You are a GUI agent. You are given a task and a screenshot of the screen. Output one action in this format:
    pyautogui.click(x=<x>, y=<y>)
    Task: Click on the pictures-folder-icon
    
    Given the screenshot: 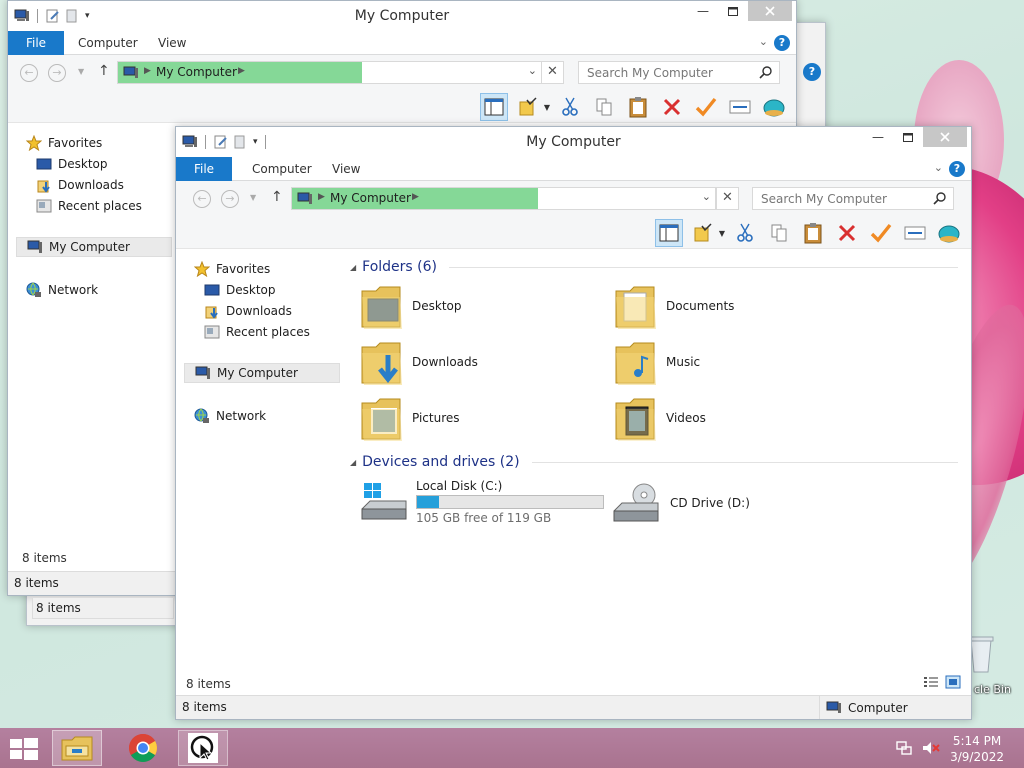 What is the action you would take?
    pyautogui.click(x=381, y=419)
    